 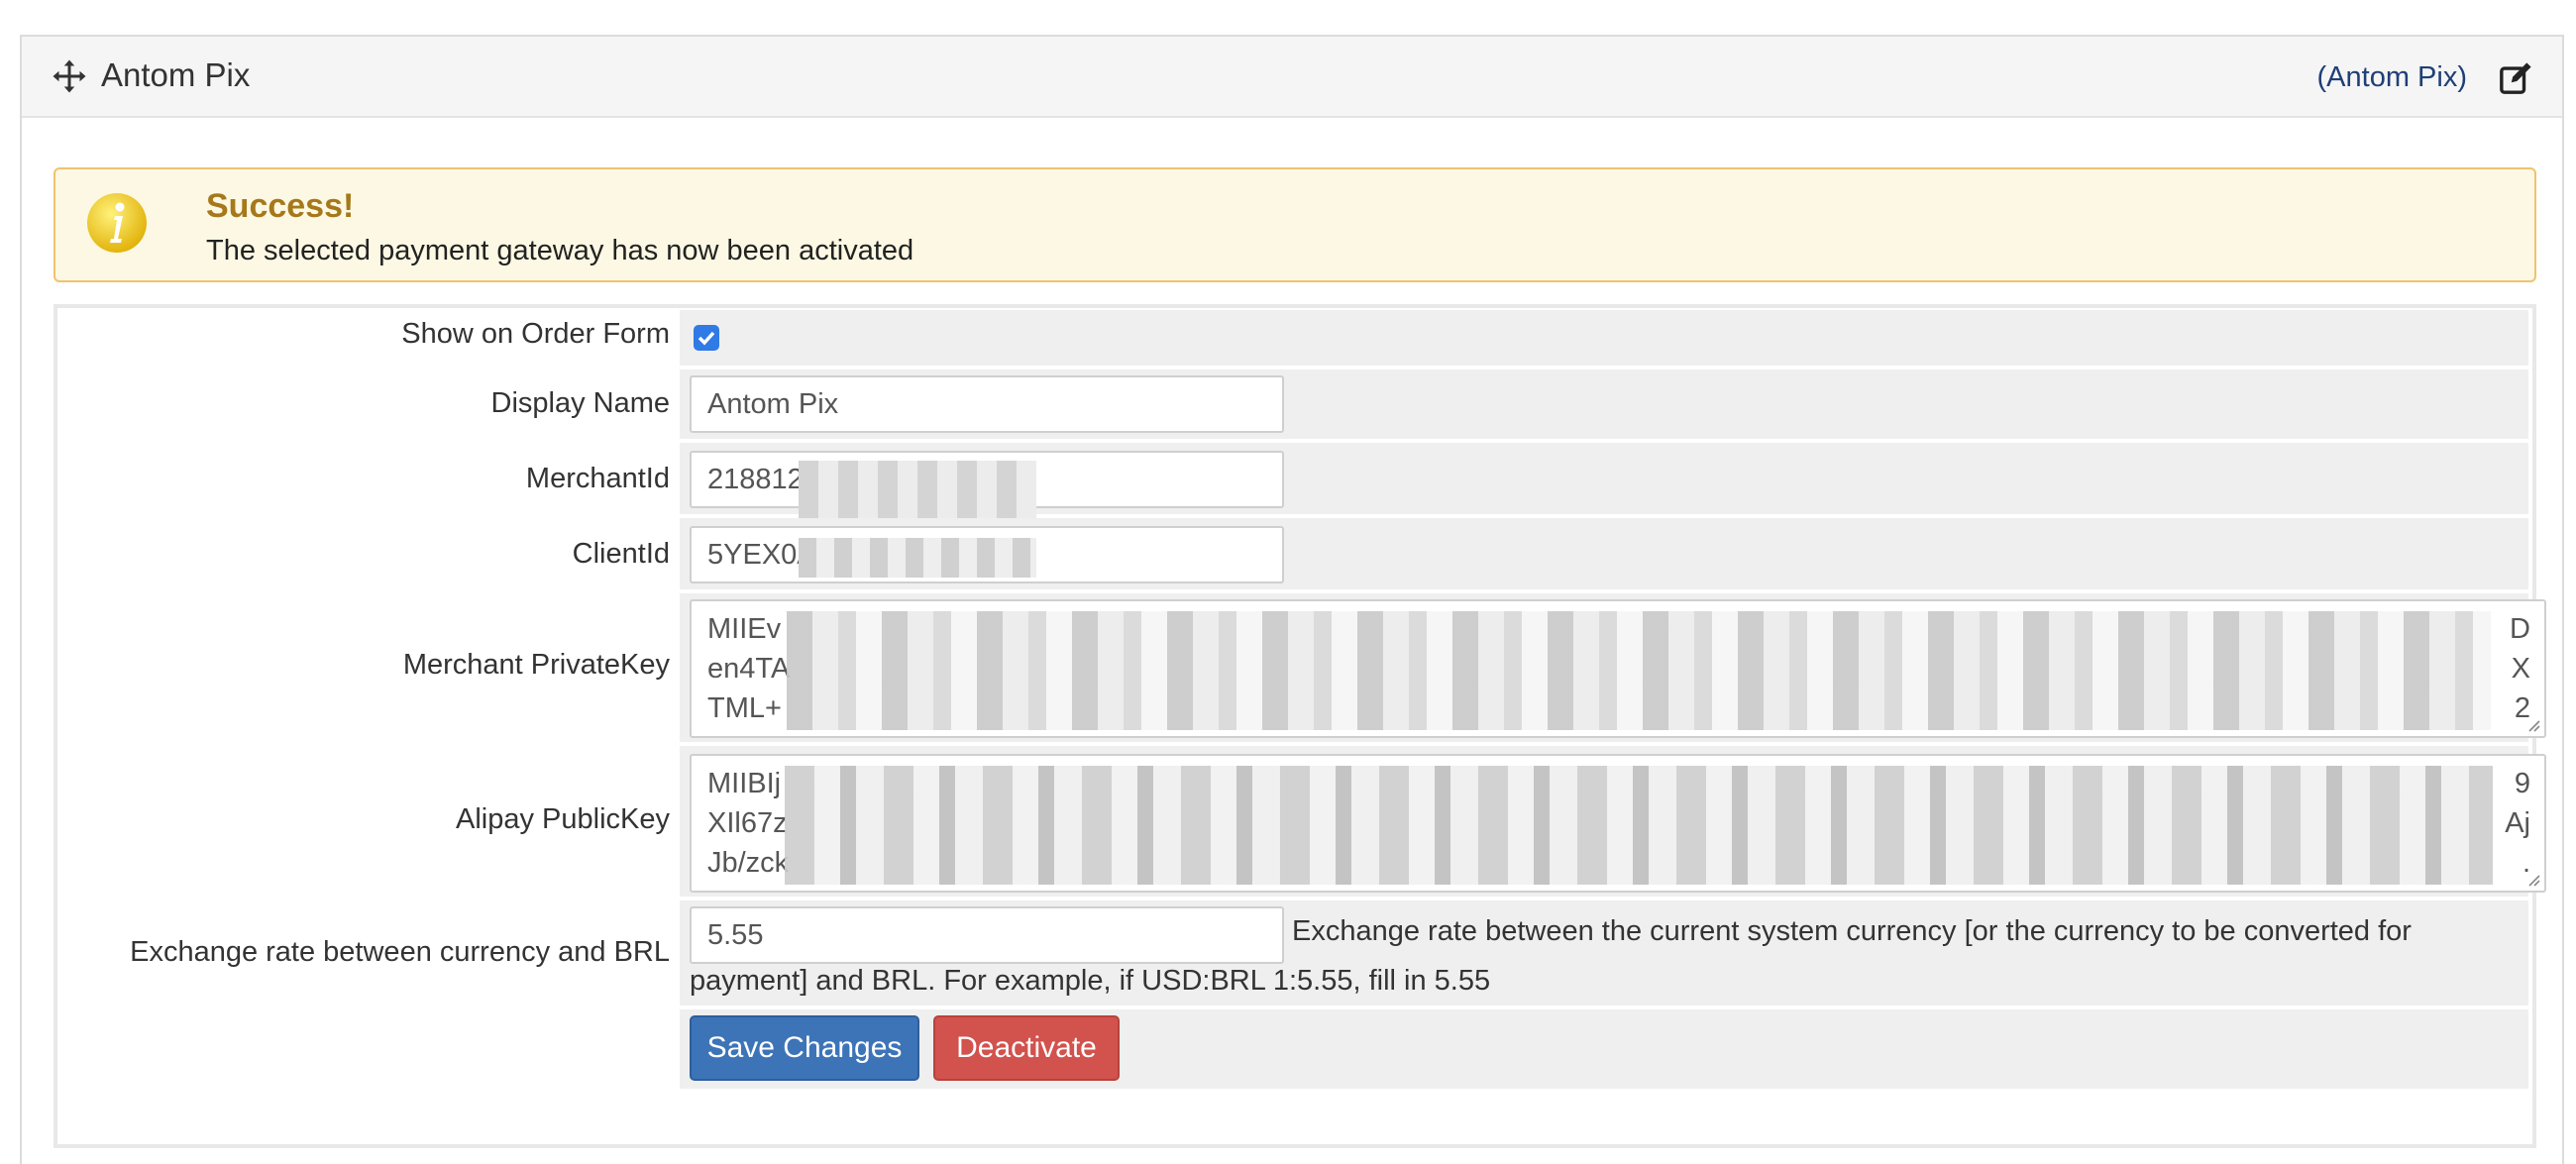 What do you see at coordinates (744, 629) in the screenshot?
I see `private-key-line: MIIEv` at bounding box center [744, 629].